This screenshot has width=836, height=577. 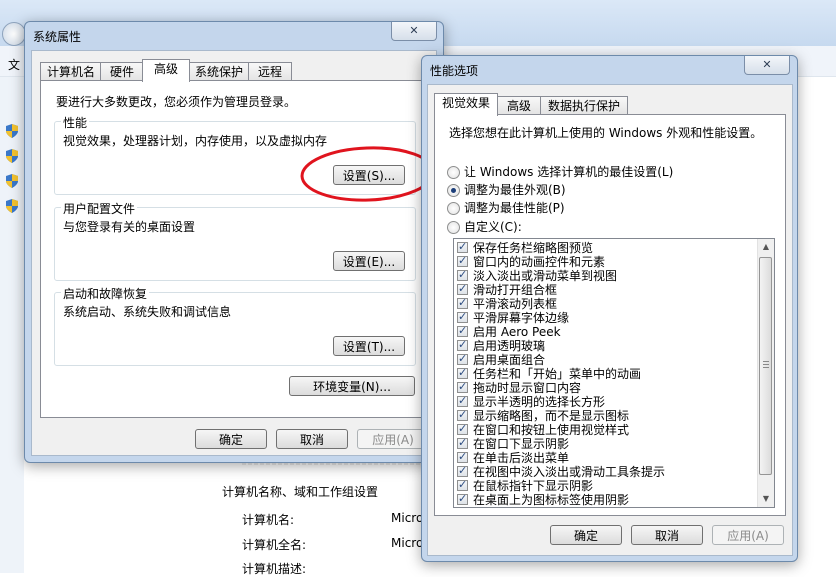 I want to click on tab-computer-name: 计算机名, so click(x=71, y=71).